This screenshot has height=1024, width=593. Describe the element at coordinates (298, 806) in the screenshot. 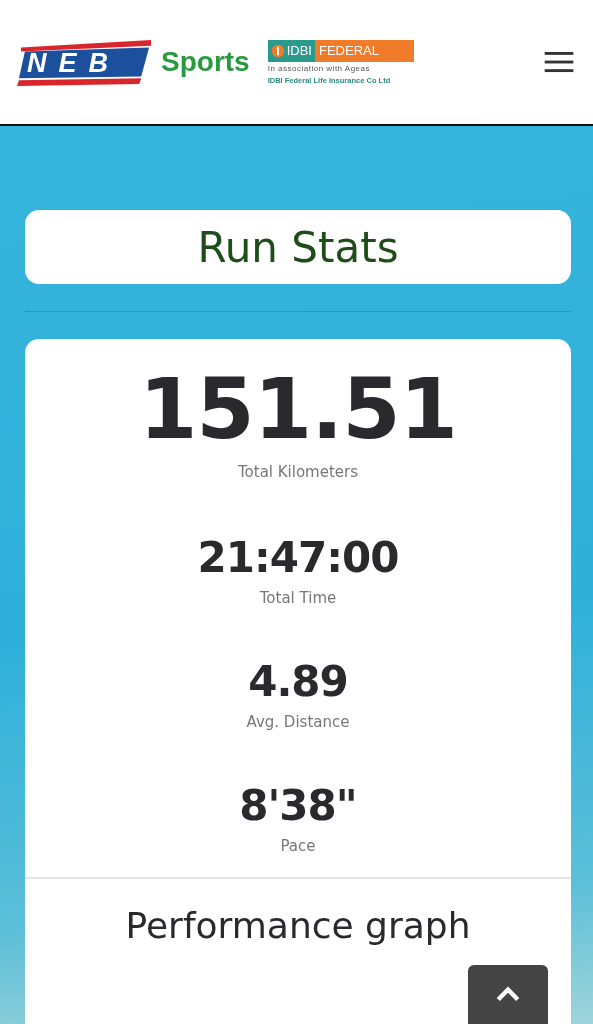

I see `stat-value: 8'38"` at that location.